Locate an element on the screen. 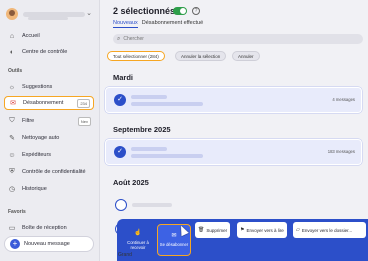  tab-nouveaux: Nouveaux is located at coordinates (125, 24).